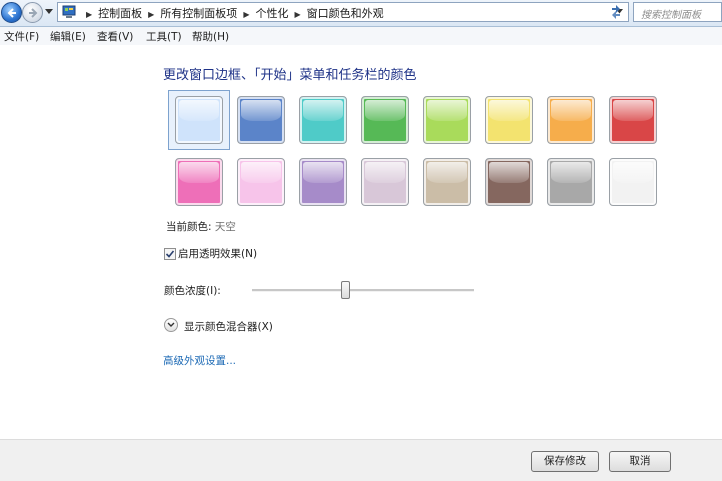  Describe the element at coordinates (189, 227) in the screenshot. I see `current-color-label: 当前颜色:` at that location.